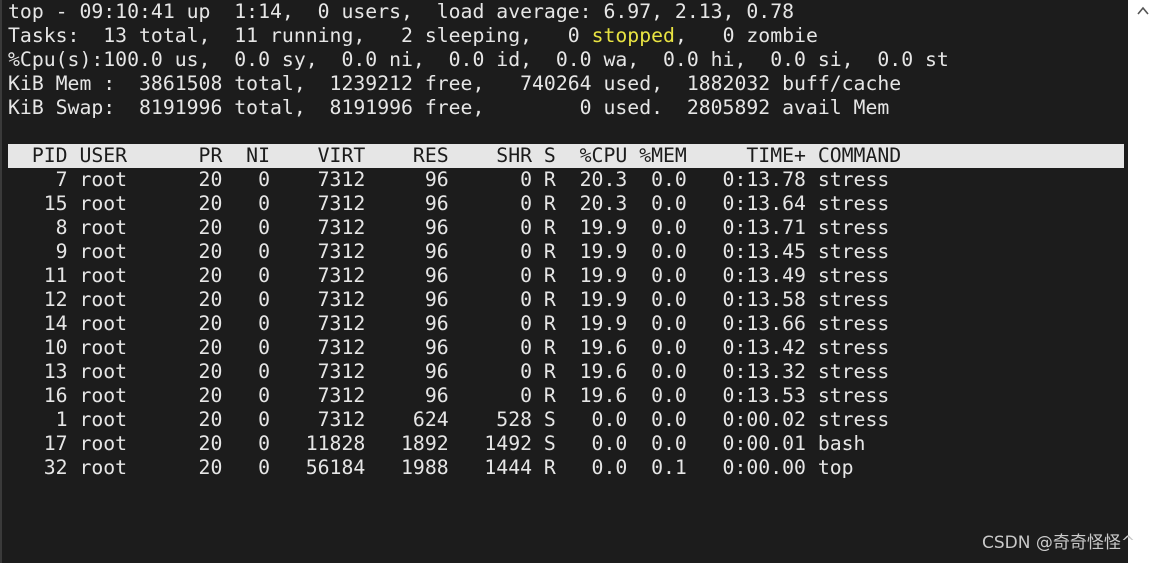  Describe the element at coordinates (746, 35) in the screenshot. I see `tasks-zombie-text: , 0 zombie` at that location.